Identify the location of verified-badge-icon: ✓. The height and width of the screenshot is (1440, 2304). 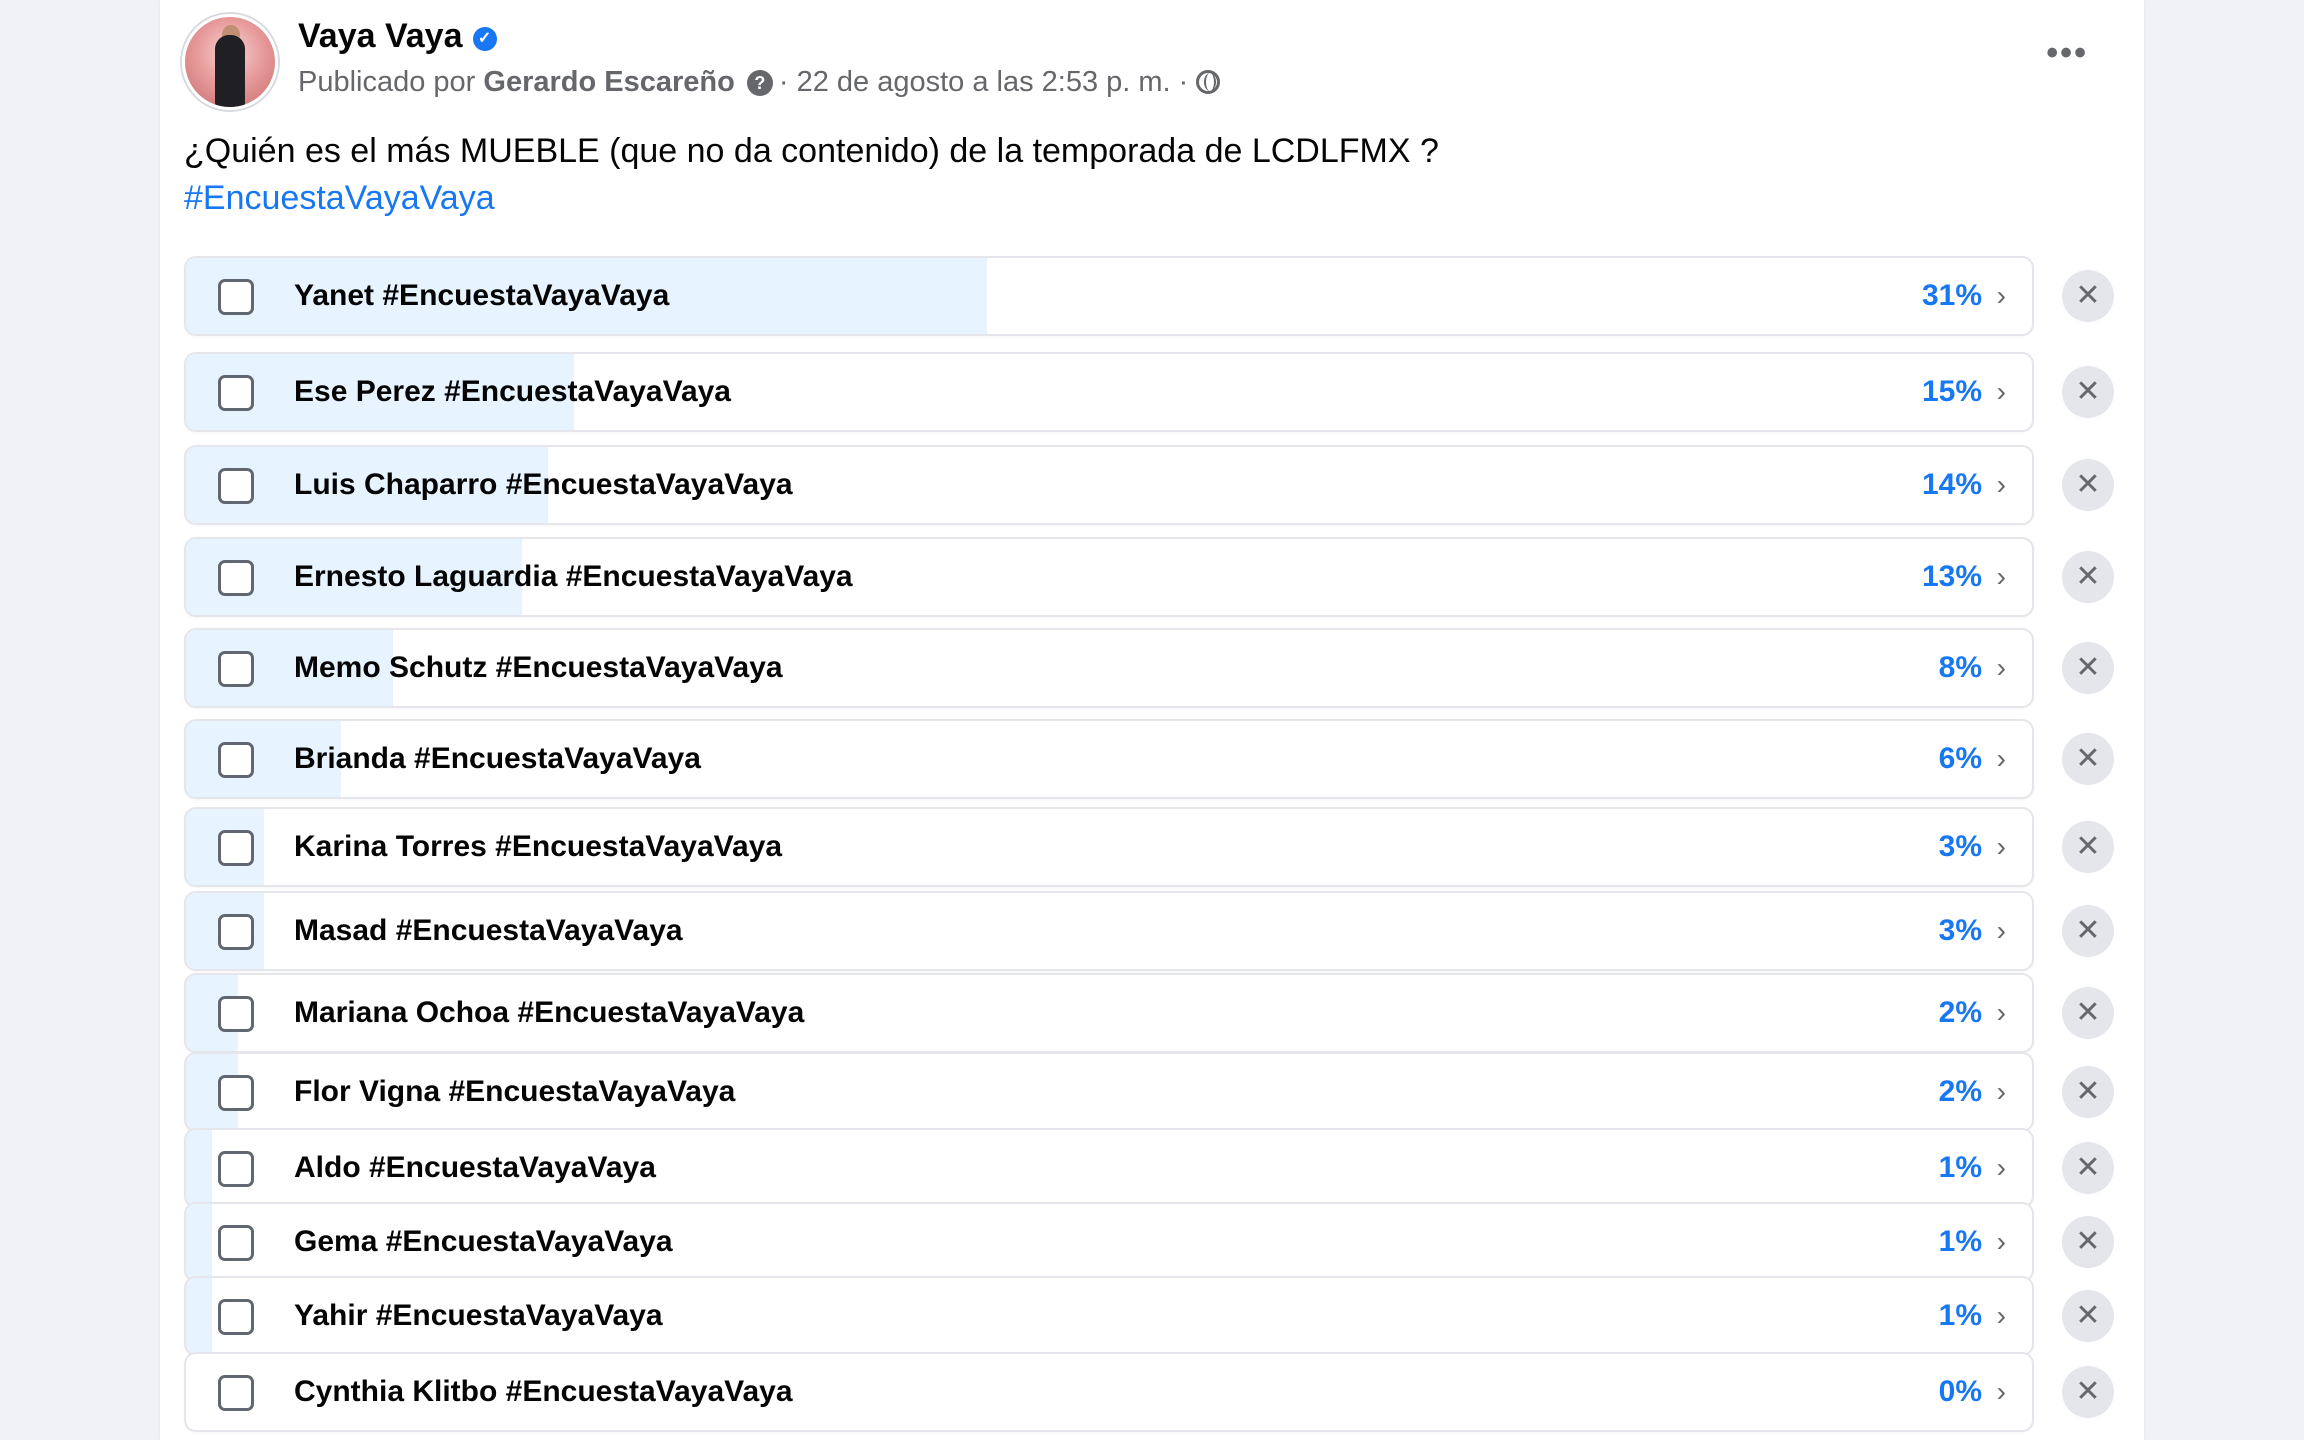
(484, 39).